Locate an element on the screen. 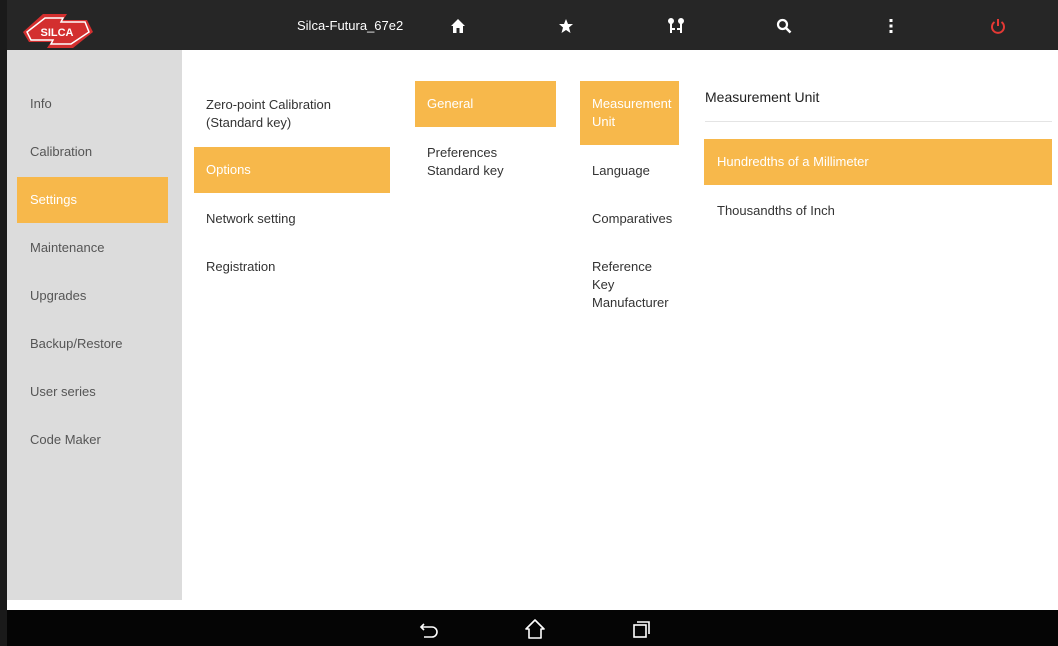 The image size is (1058, 646). sidebar-item-backup-restore: Backup/Restore is located at coordinates (92, 344).